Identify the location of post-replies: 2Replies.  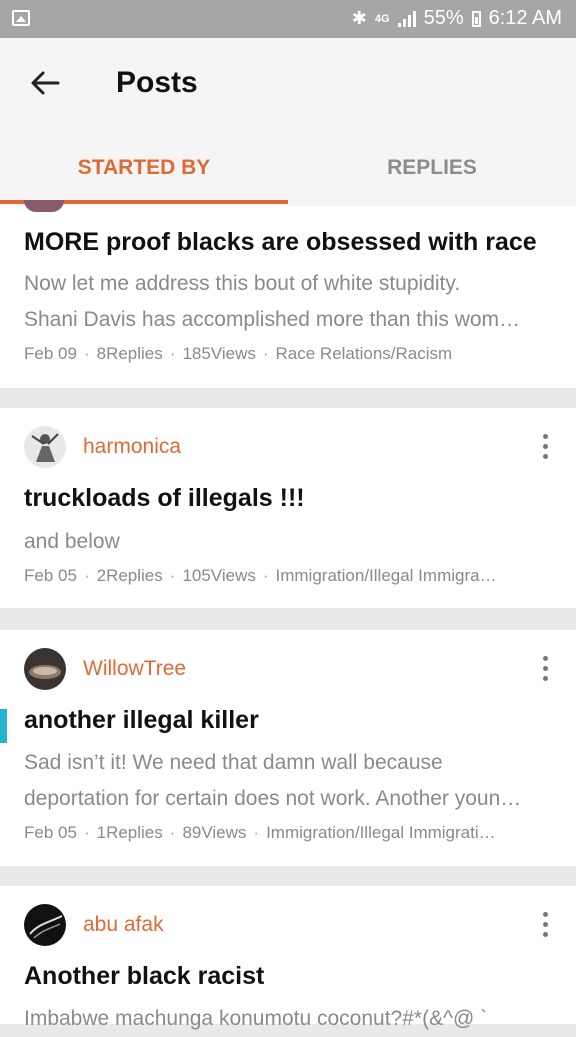
(129, 575).